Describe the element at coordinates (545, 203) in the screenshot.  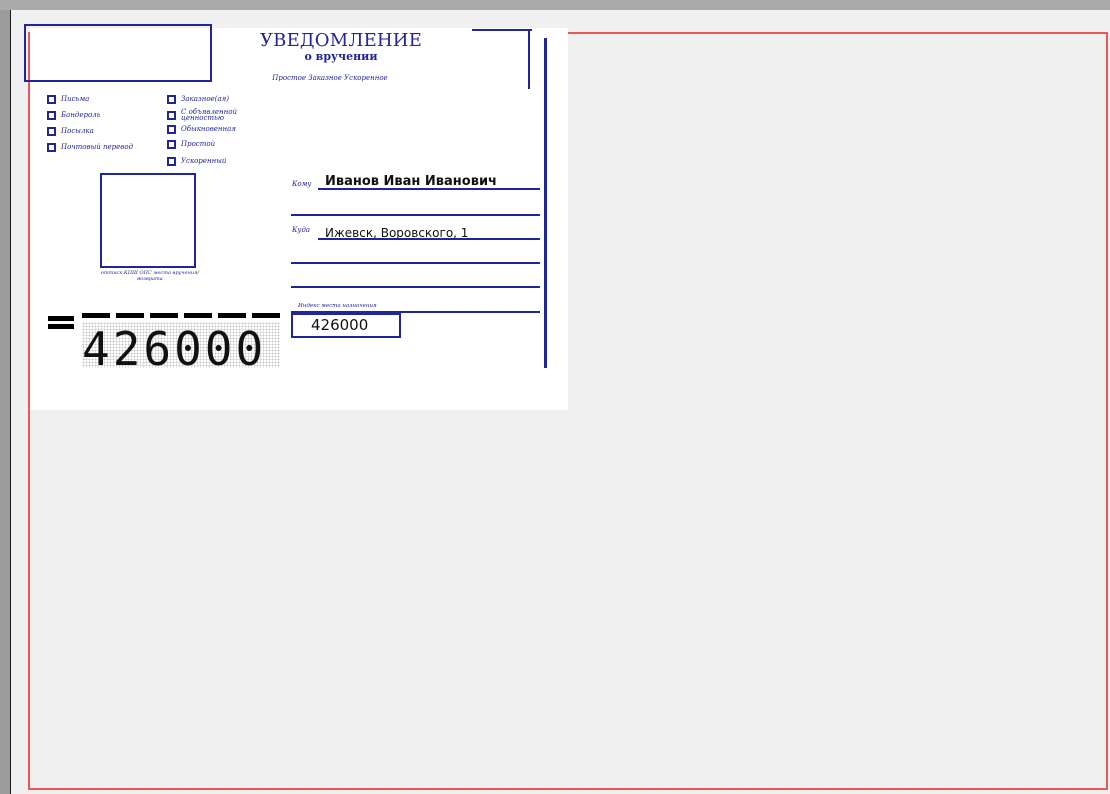
I see `vertical-divider` at that location.